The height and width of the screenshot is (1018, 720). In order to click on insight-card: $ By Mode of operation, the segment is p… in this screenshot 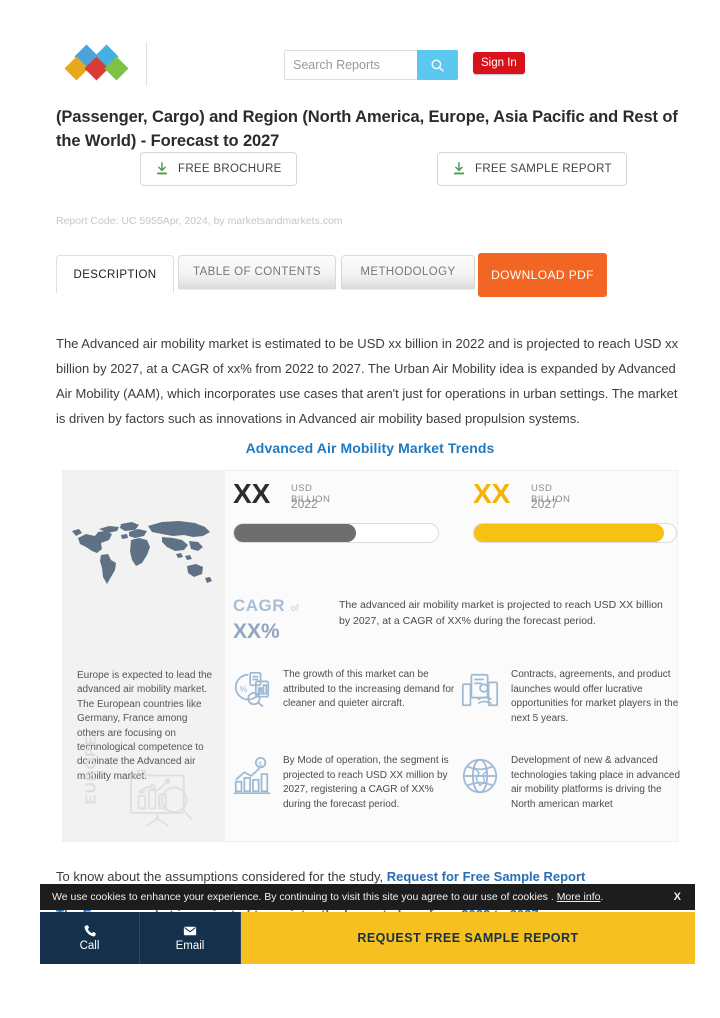, I will do `click(343, 795)`.